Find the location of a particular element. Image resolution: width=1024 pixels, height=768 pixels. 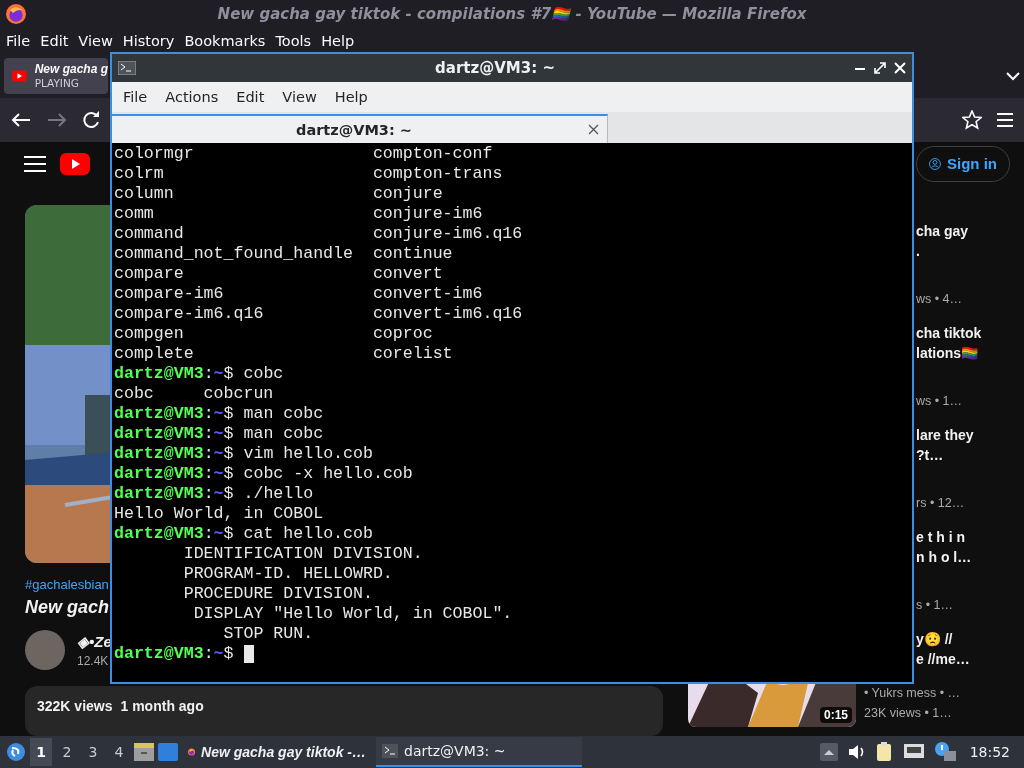

clipboard-icon is located at coordinates (884, 752).